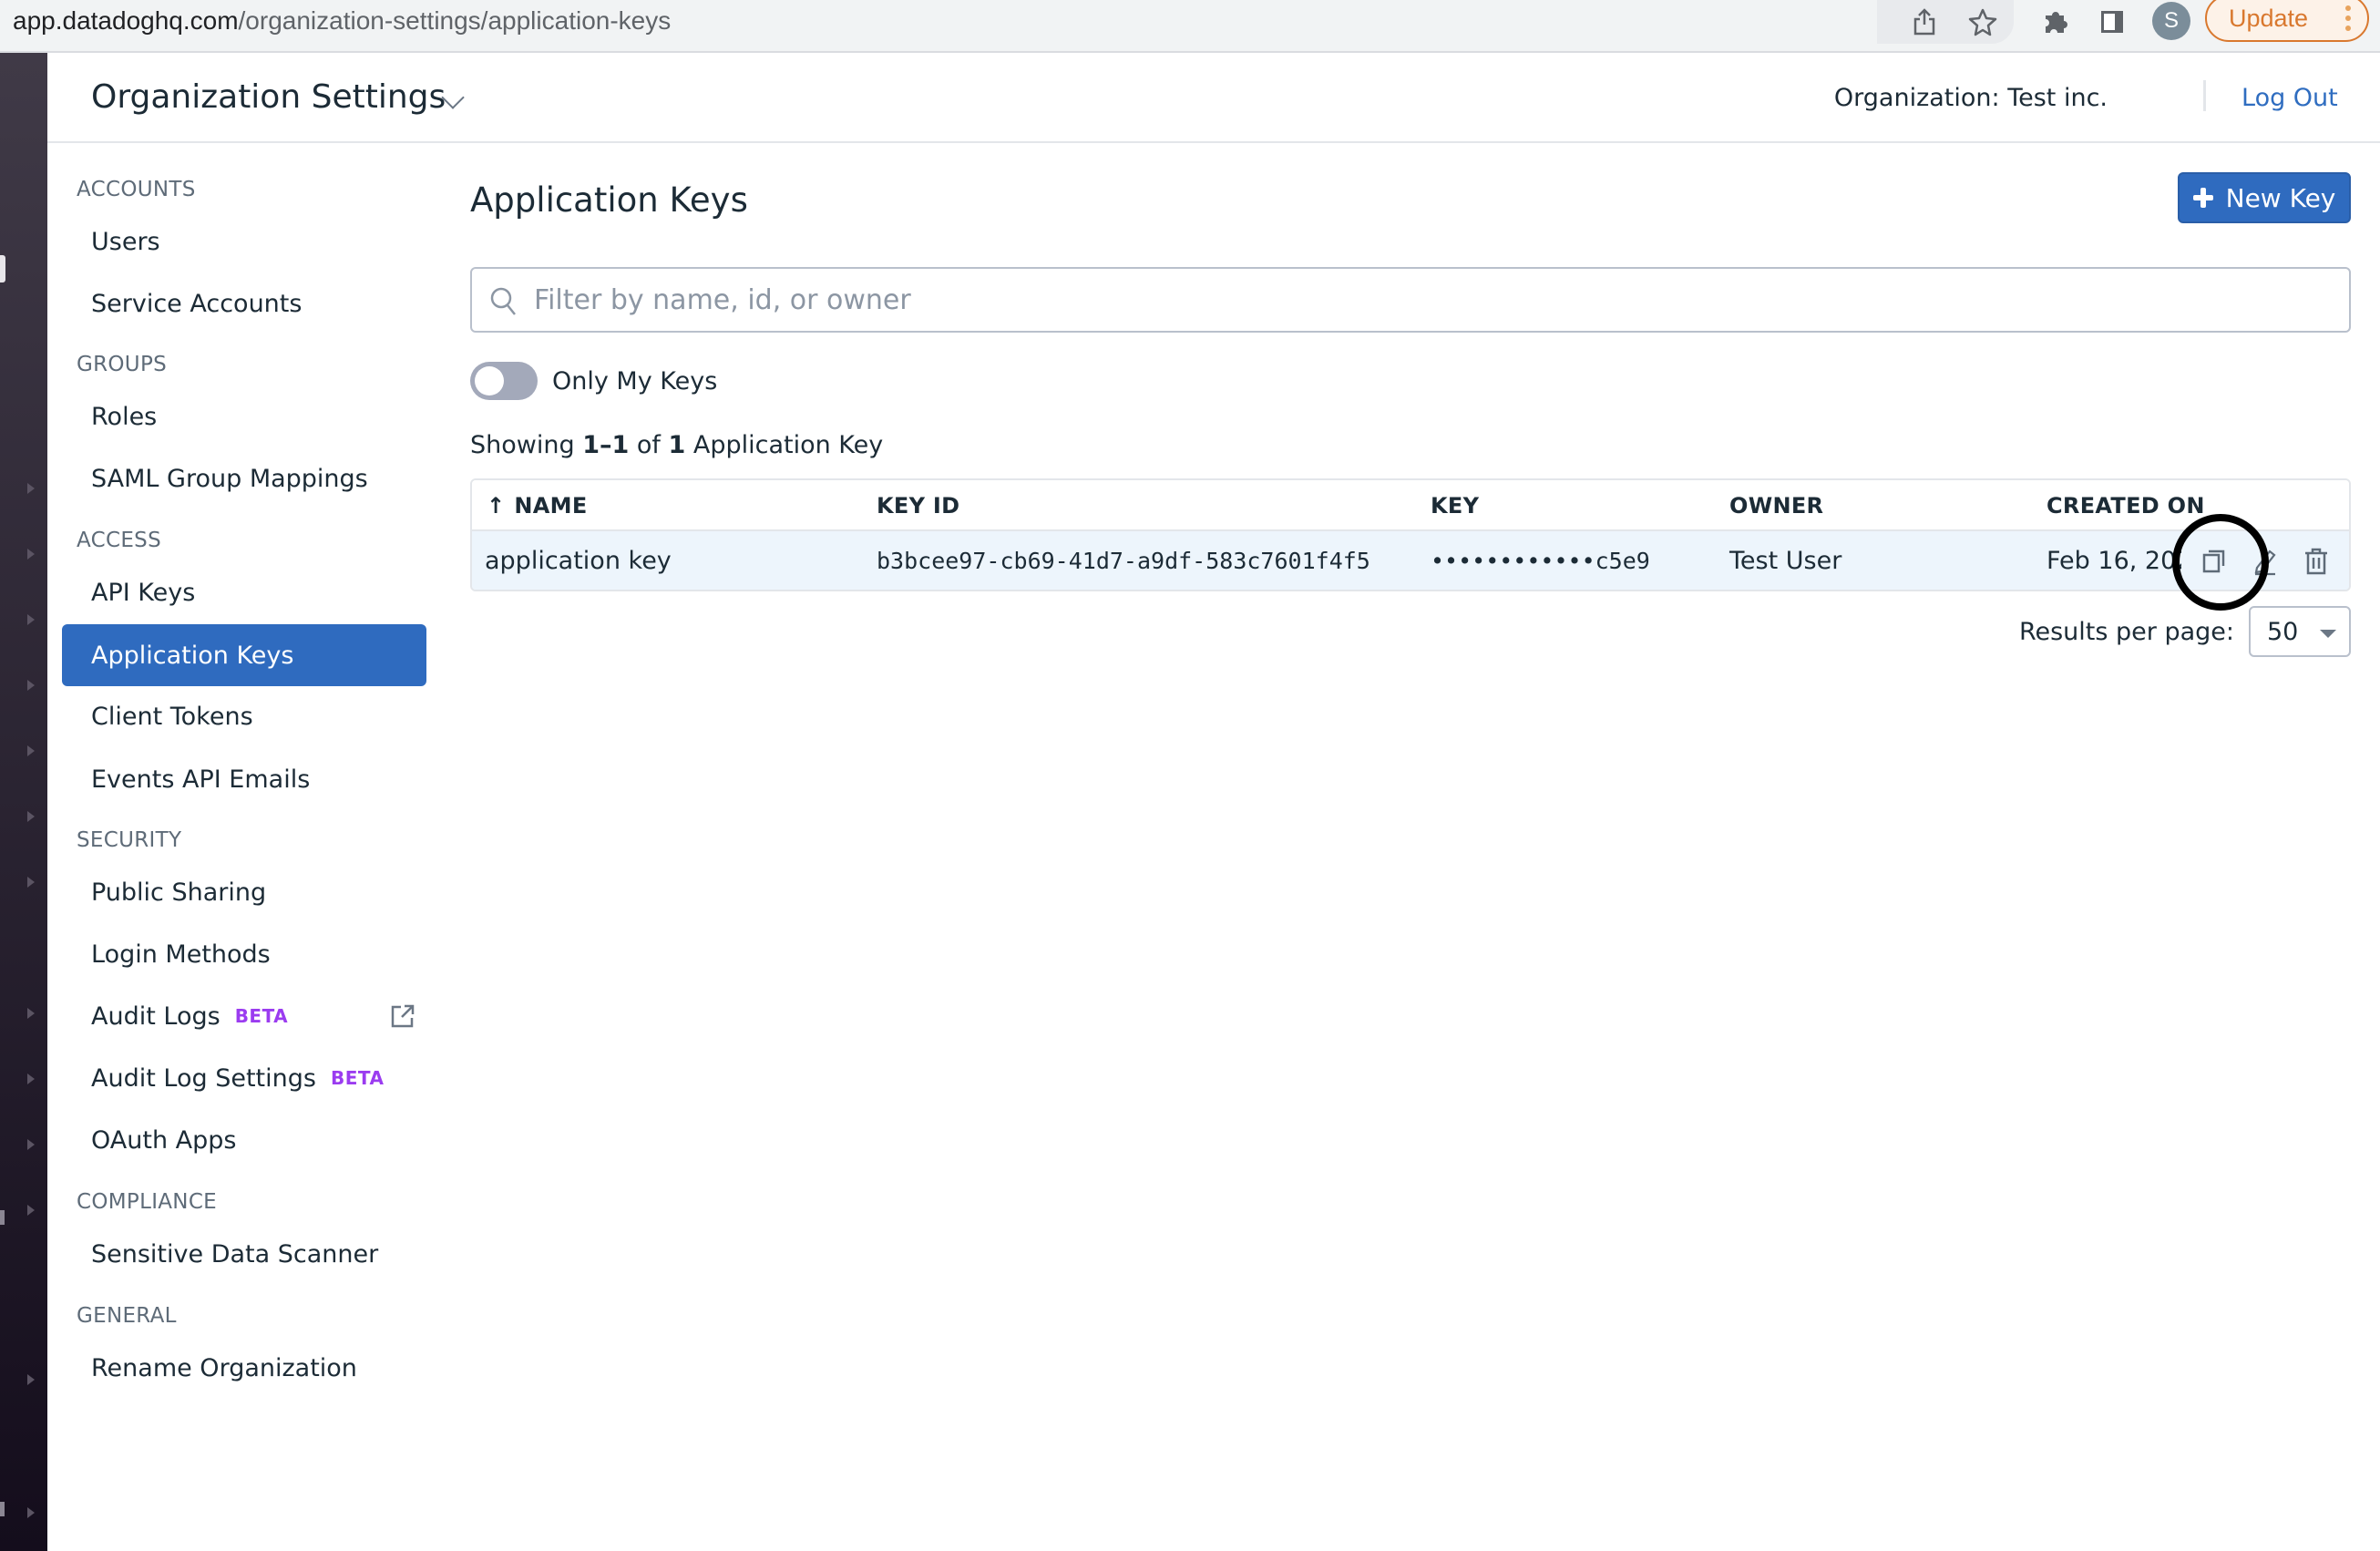  I want to click on url-path: /organization-settings/application-keys, so click(455, 20).